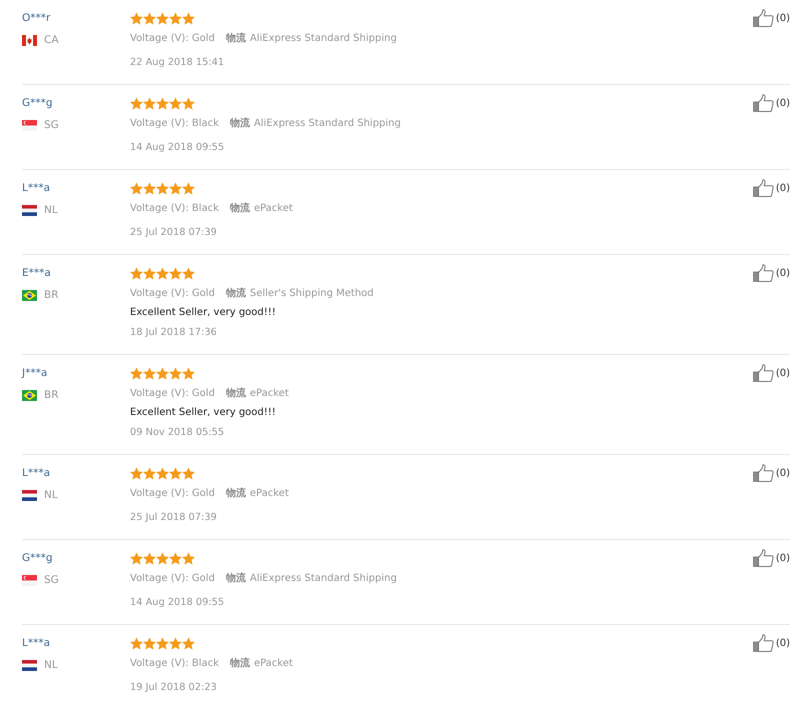  What do you see at coordinates (312, 293) in the screenshot?
I see `shipping-method: Seller's Shipping Method` at bounding box center [312, 293].